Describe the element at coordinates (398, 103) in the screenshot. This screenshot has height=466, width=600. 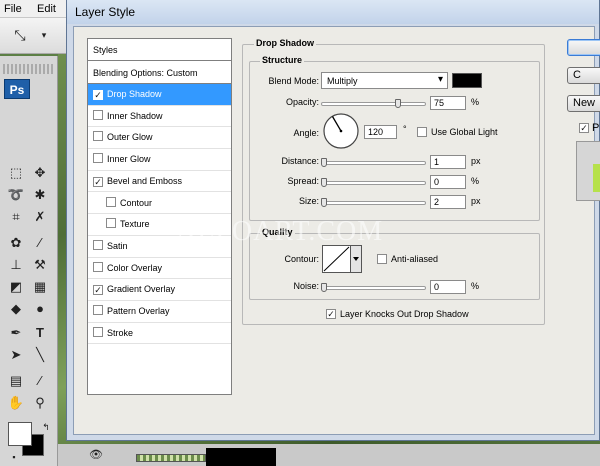
I see `opacity-slider-thumb` at that location.